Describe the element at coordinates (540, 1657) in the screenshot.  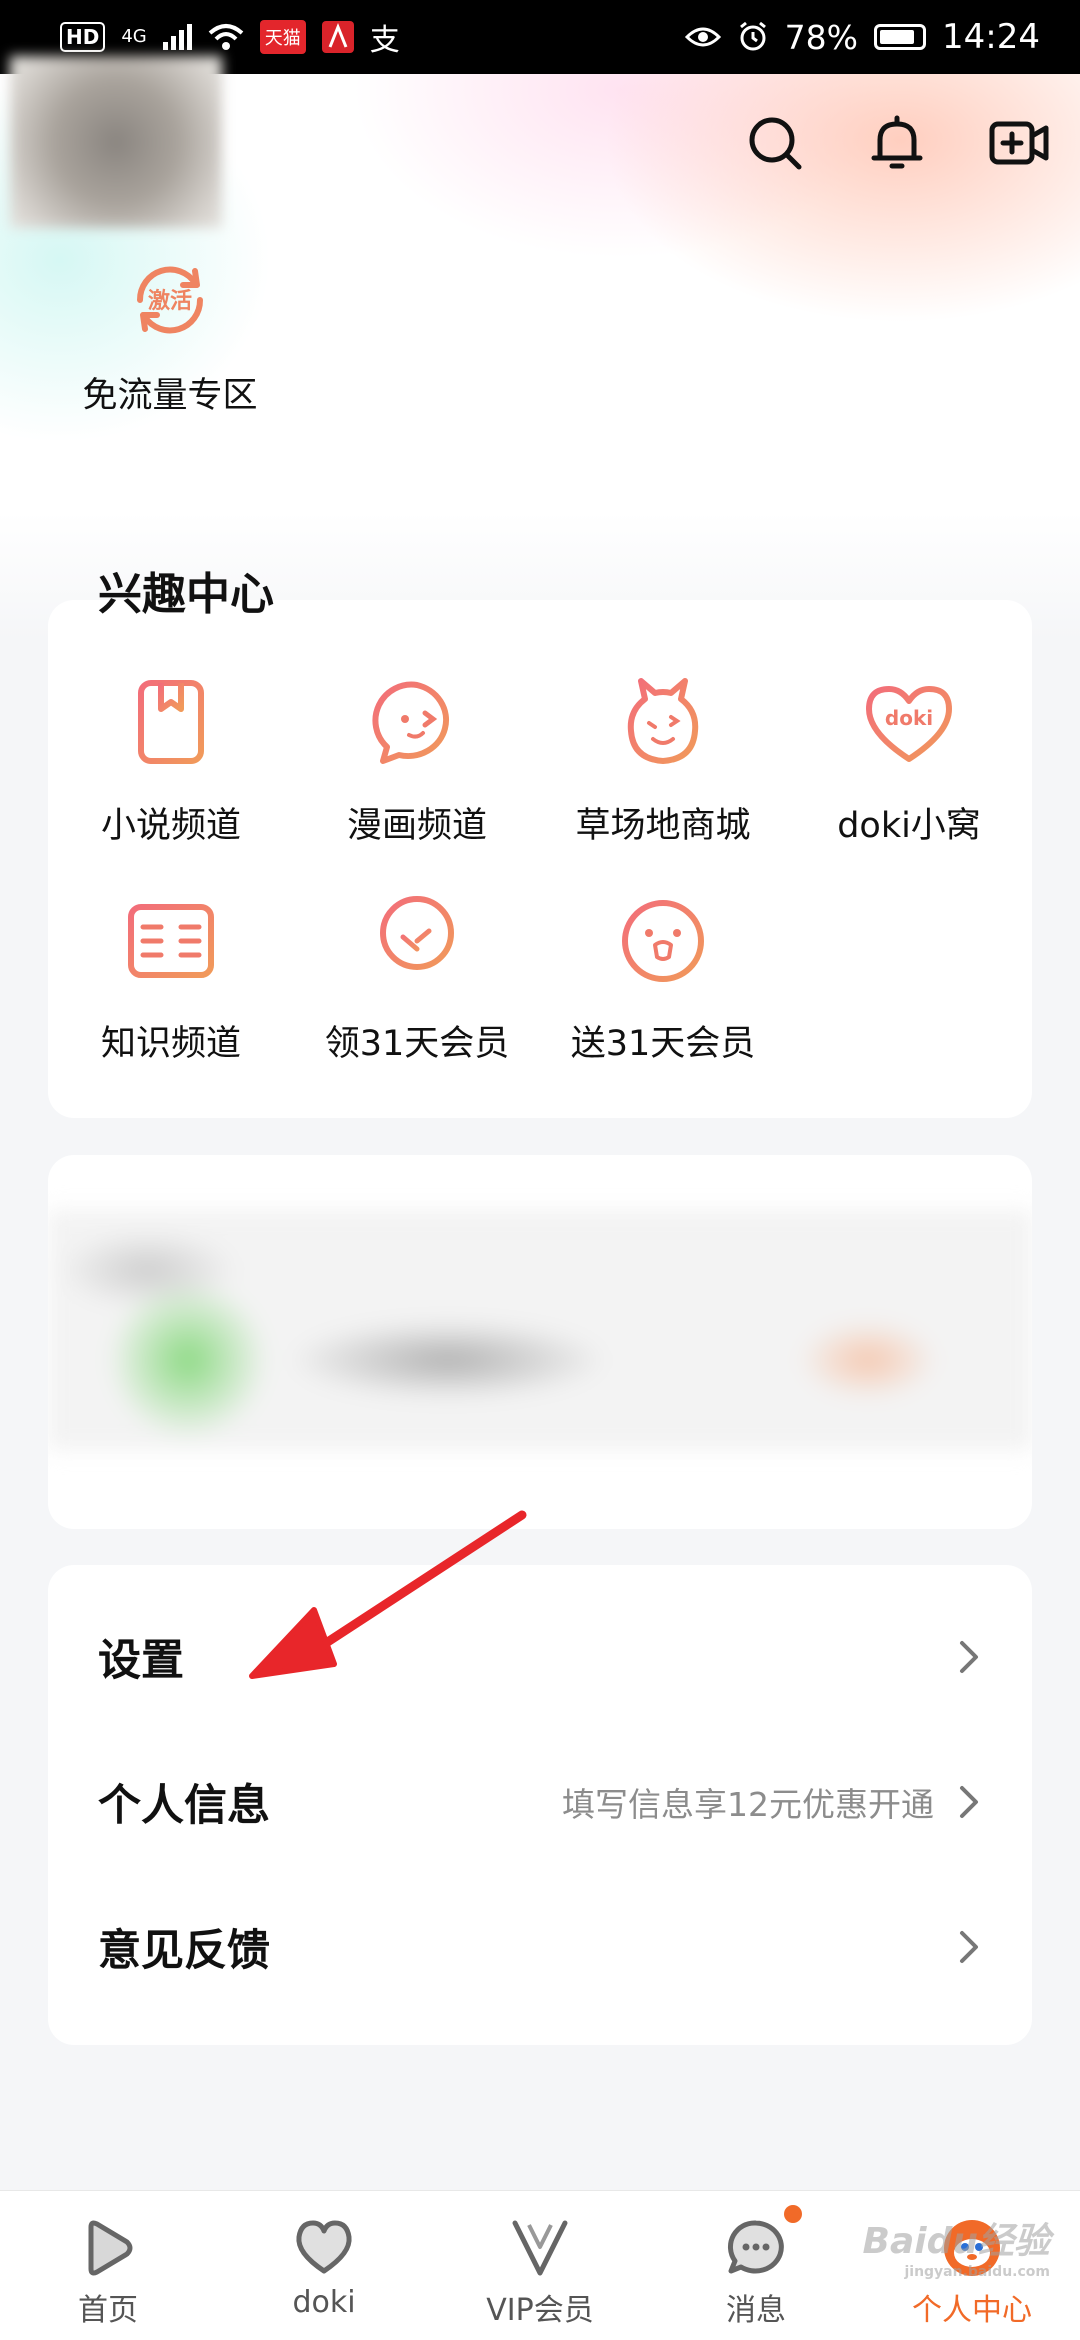
I see `menu-item-settings: 设置` at that location.